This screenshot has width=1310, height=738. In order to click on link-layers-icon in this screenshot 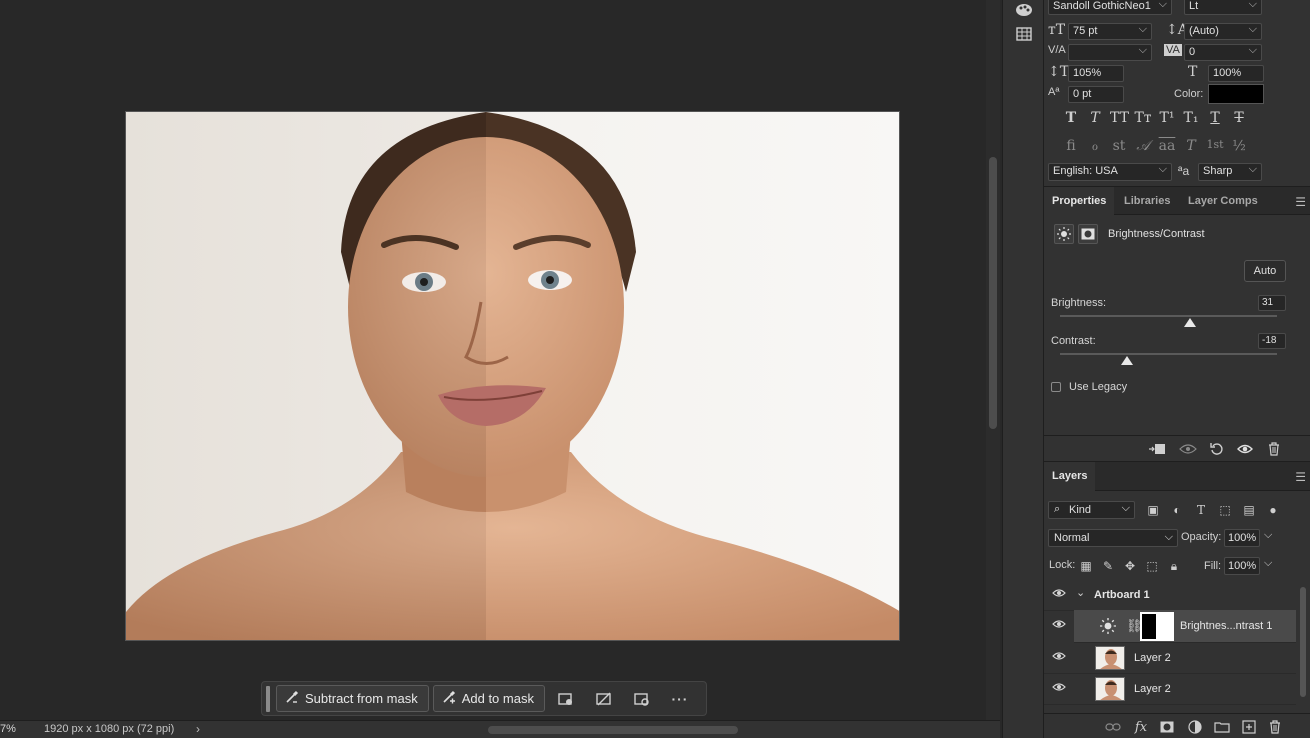, I will do `click(1113, 727)`.